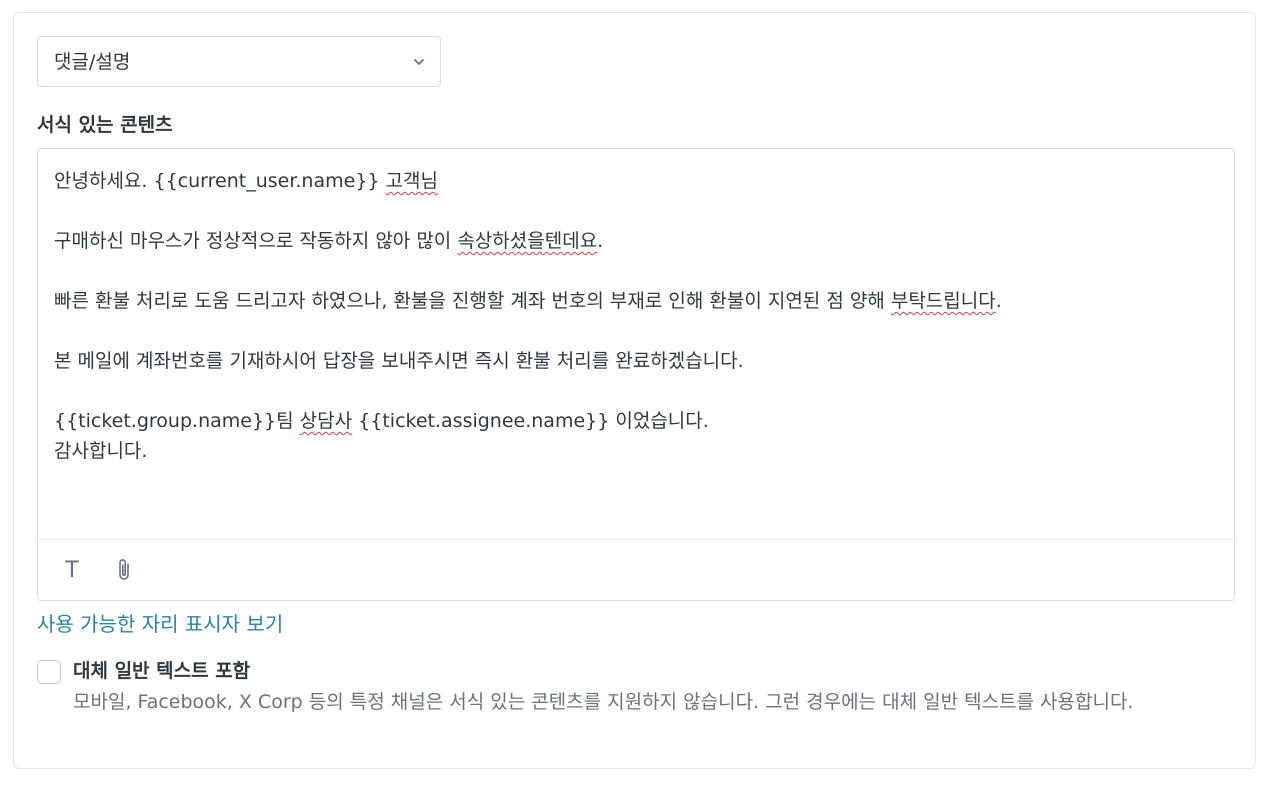  I want to click on comment-type-select: 댓글/설명, so click(239, 61).